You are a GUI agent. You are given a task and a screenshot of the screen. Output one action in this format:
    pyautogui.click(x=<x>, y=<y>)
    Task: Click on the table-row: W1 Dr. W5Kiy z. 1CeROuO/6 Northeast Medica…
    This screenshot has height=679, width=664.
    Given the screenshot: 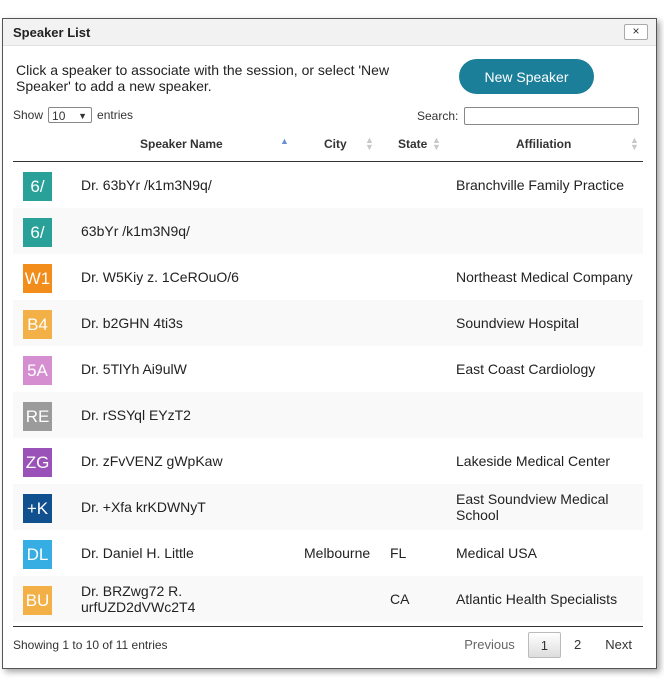 What is the action you would take?
    pyautogui.click(x=328, y=277)
    